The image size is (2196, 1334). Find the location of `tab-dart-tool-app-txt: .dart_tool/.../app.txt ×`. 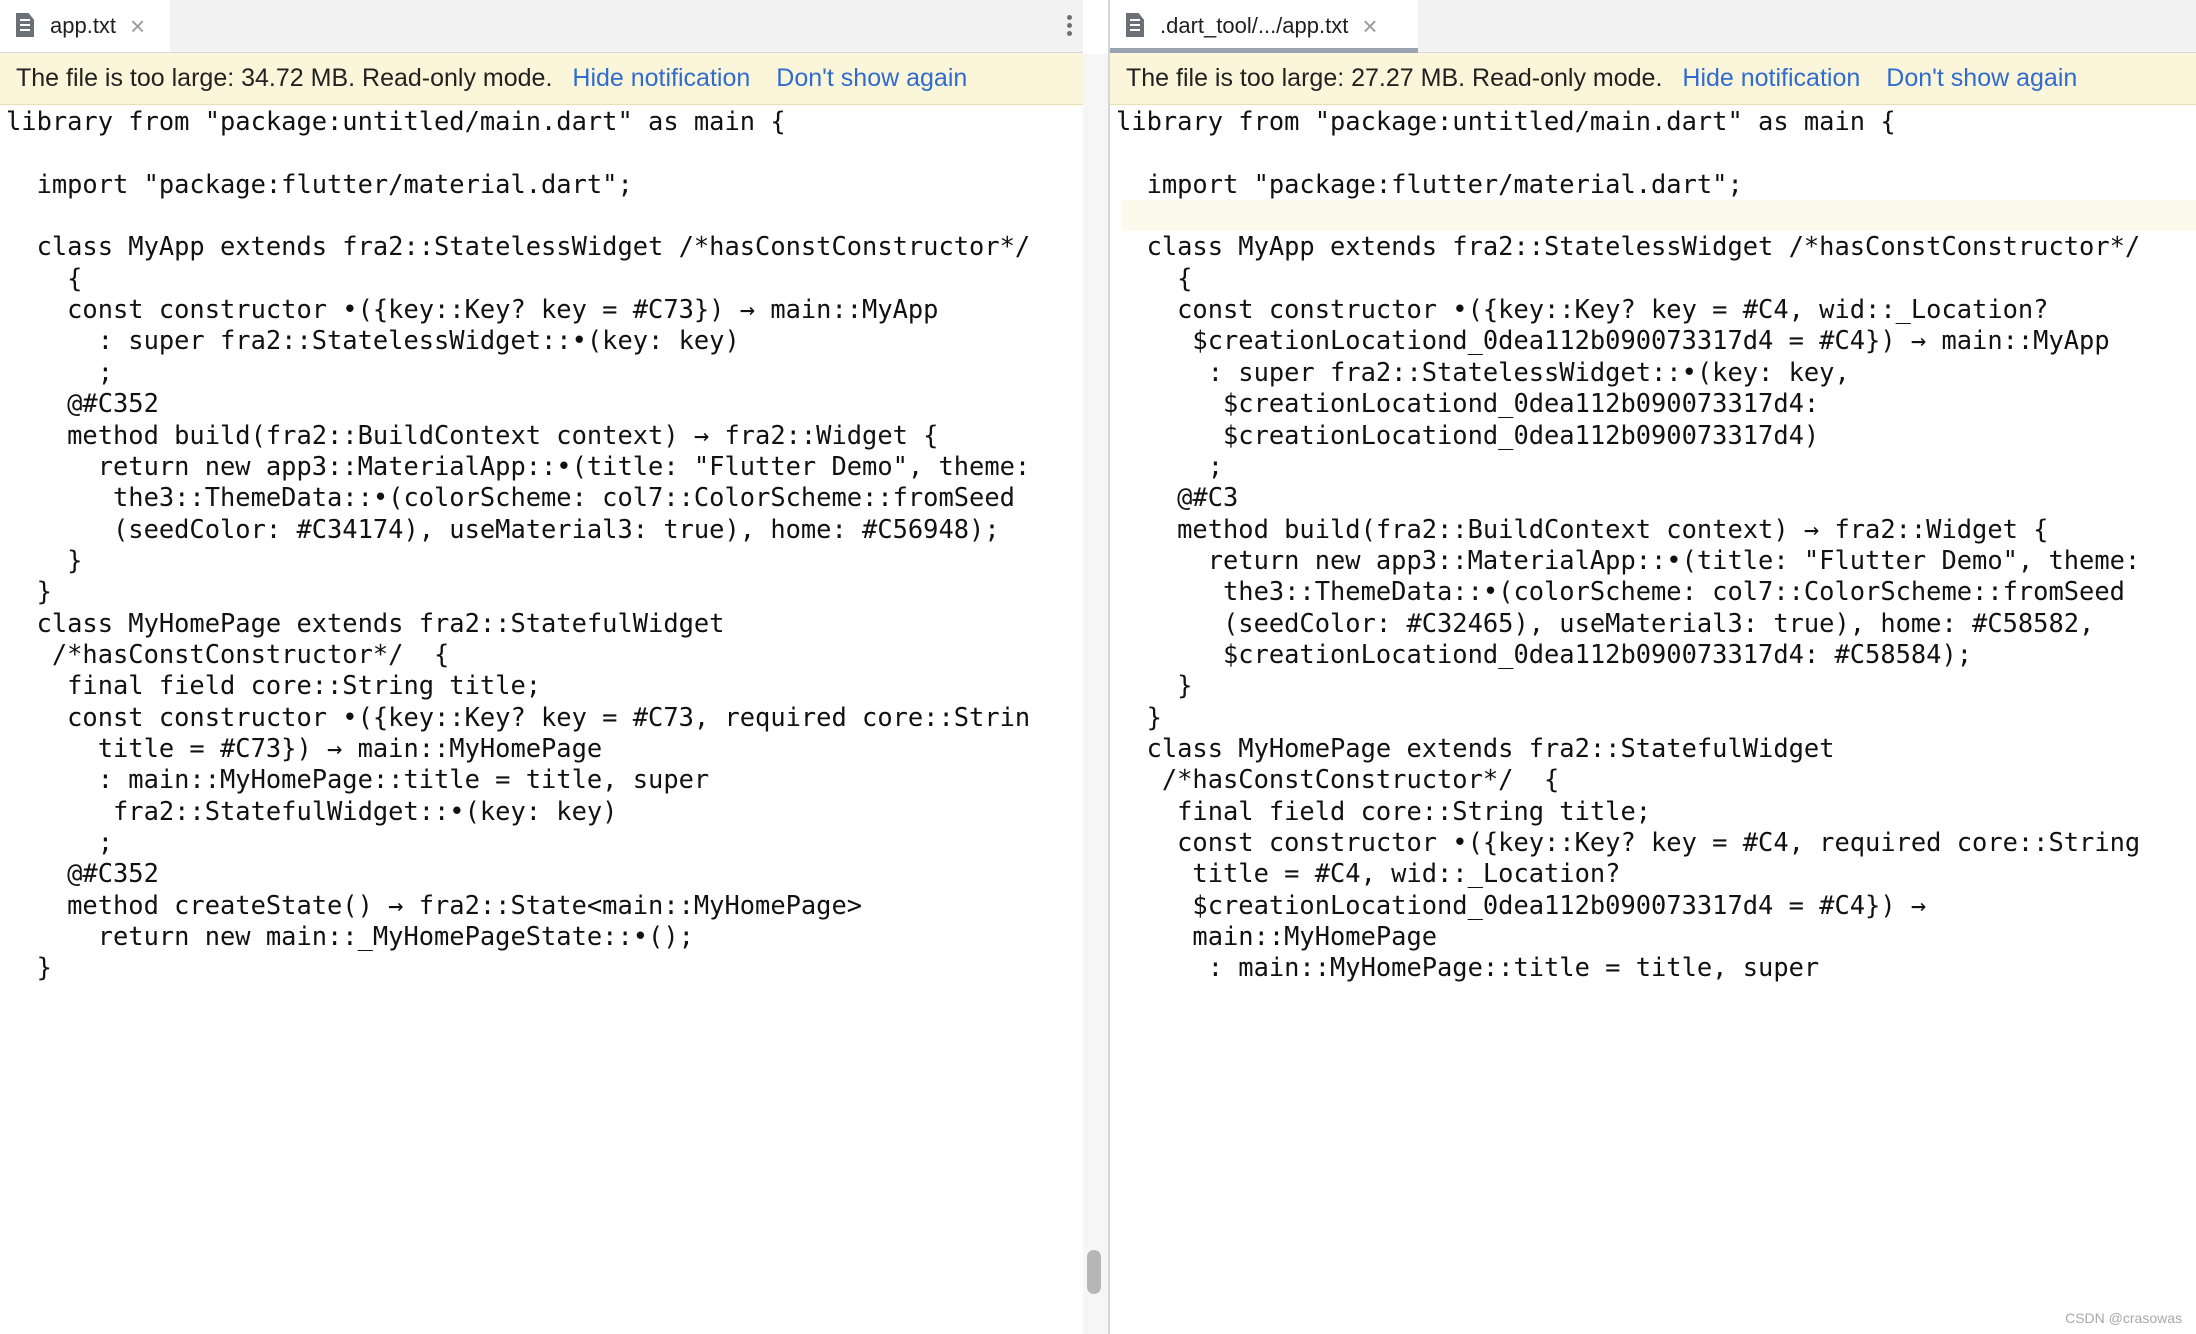

tab-dart-tool-app-txt: .dart_tool/.../app.txt × is located at coordinates (1264, 26).